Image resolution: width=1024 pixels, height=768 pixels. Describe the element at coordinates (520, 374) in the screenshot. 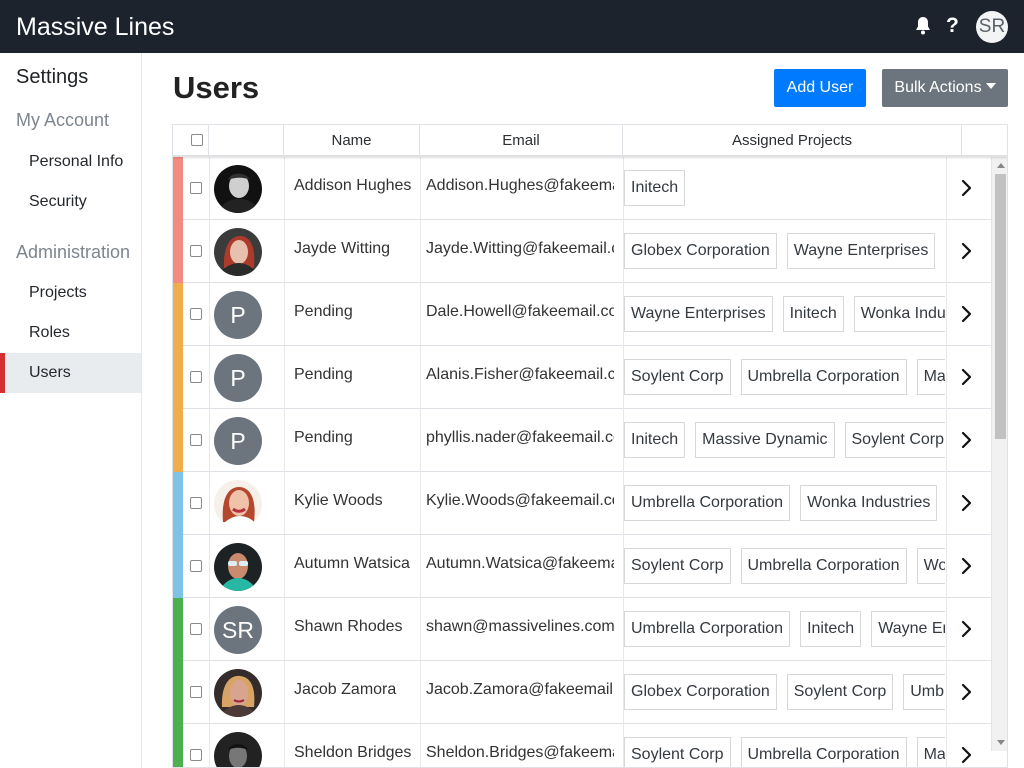

I see `user-email: Alanis.Fisher@fakeemail.com` at that location.